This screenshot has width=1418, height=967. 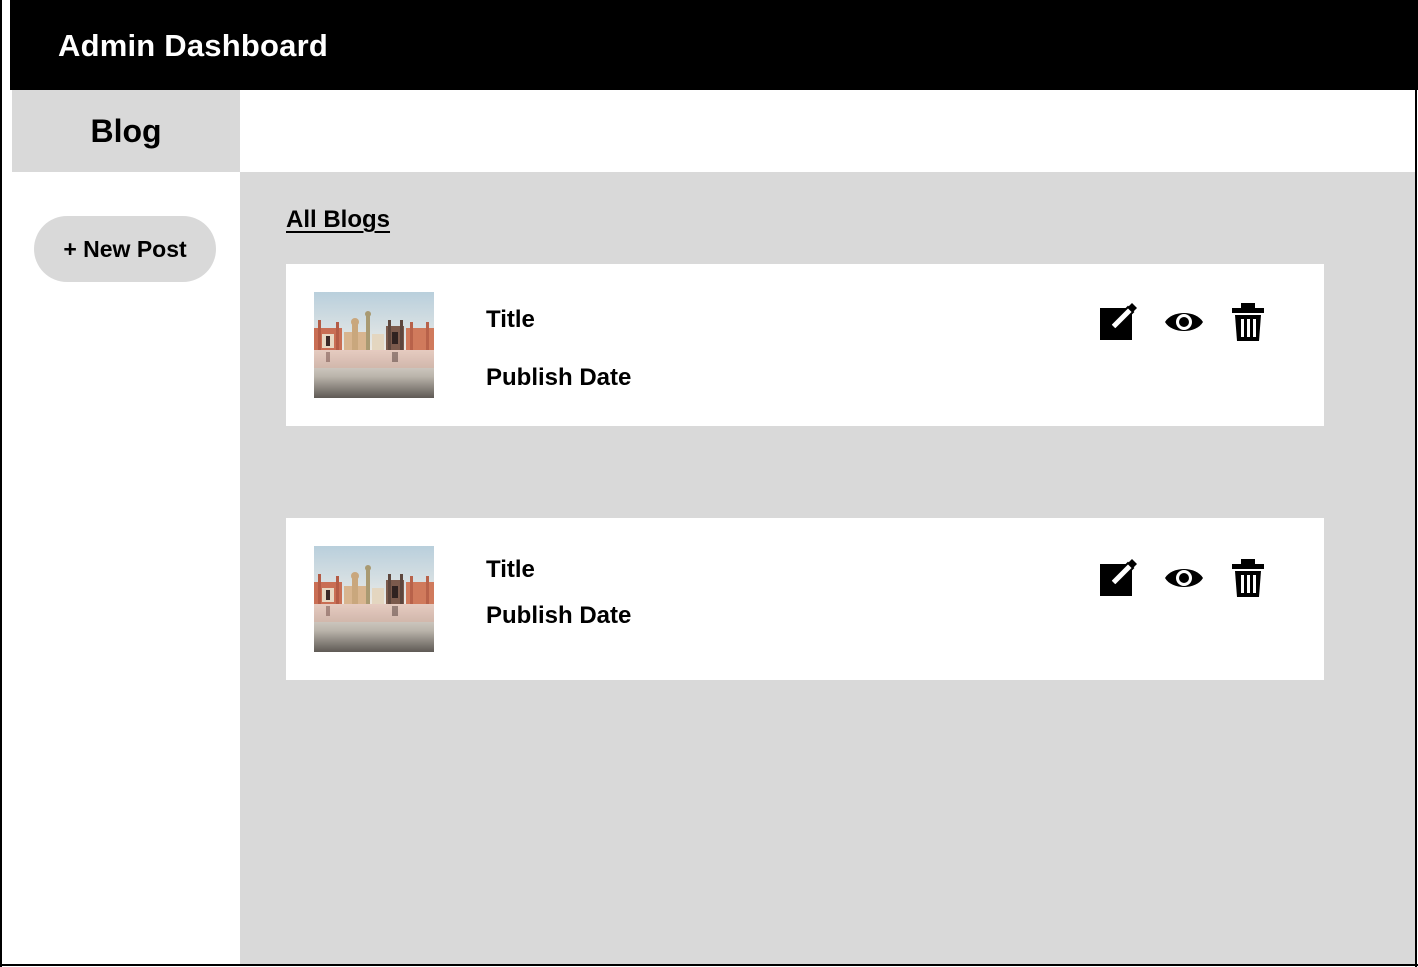 What do you see at coordinates (1416, 528) in the screenshot?
I see `frame-border-right` at bounding box center [1416, 528].